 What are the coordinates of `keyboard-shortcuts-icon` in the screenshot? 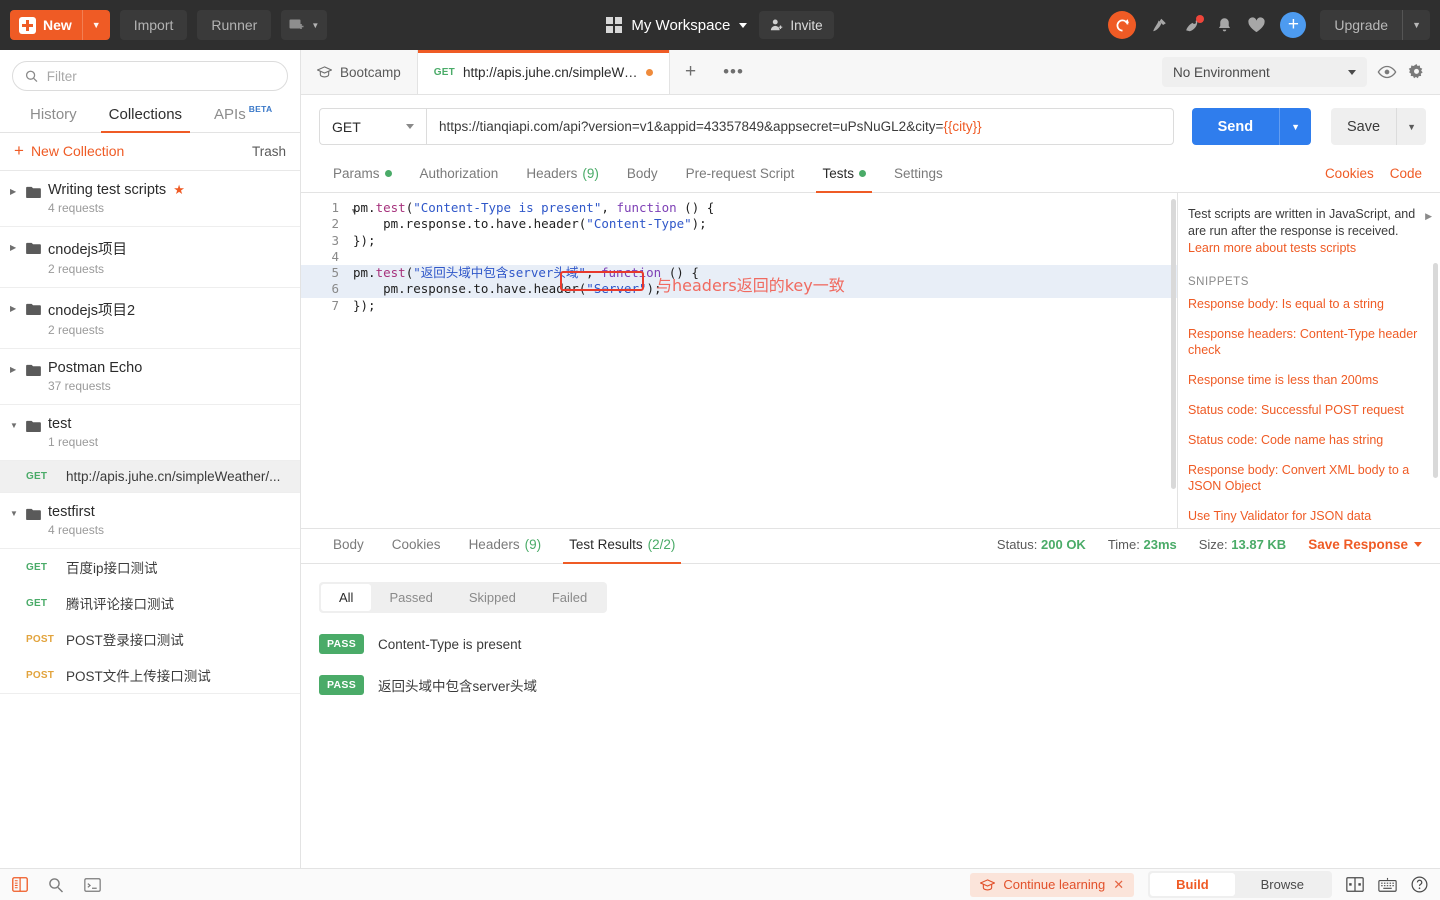 It's located at (1387, 884).